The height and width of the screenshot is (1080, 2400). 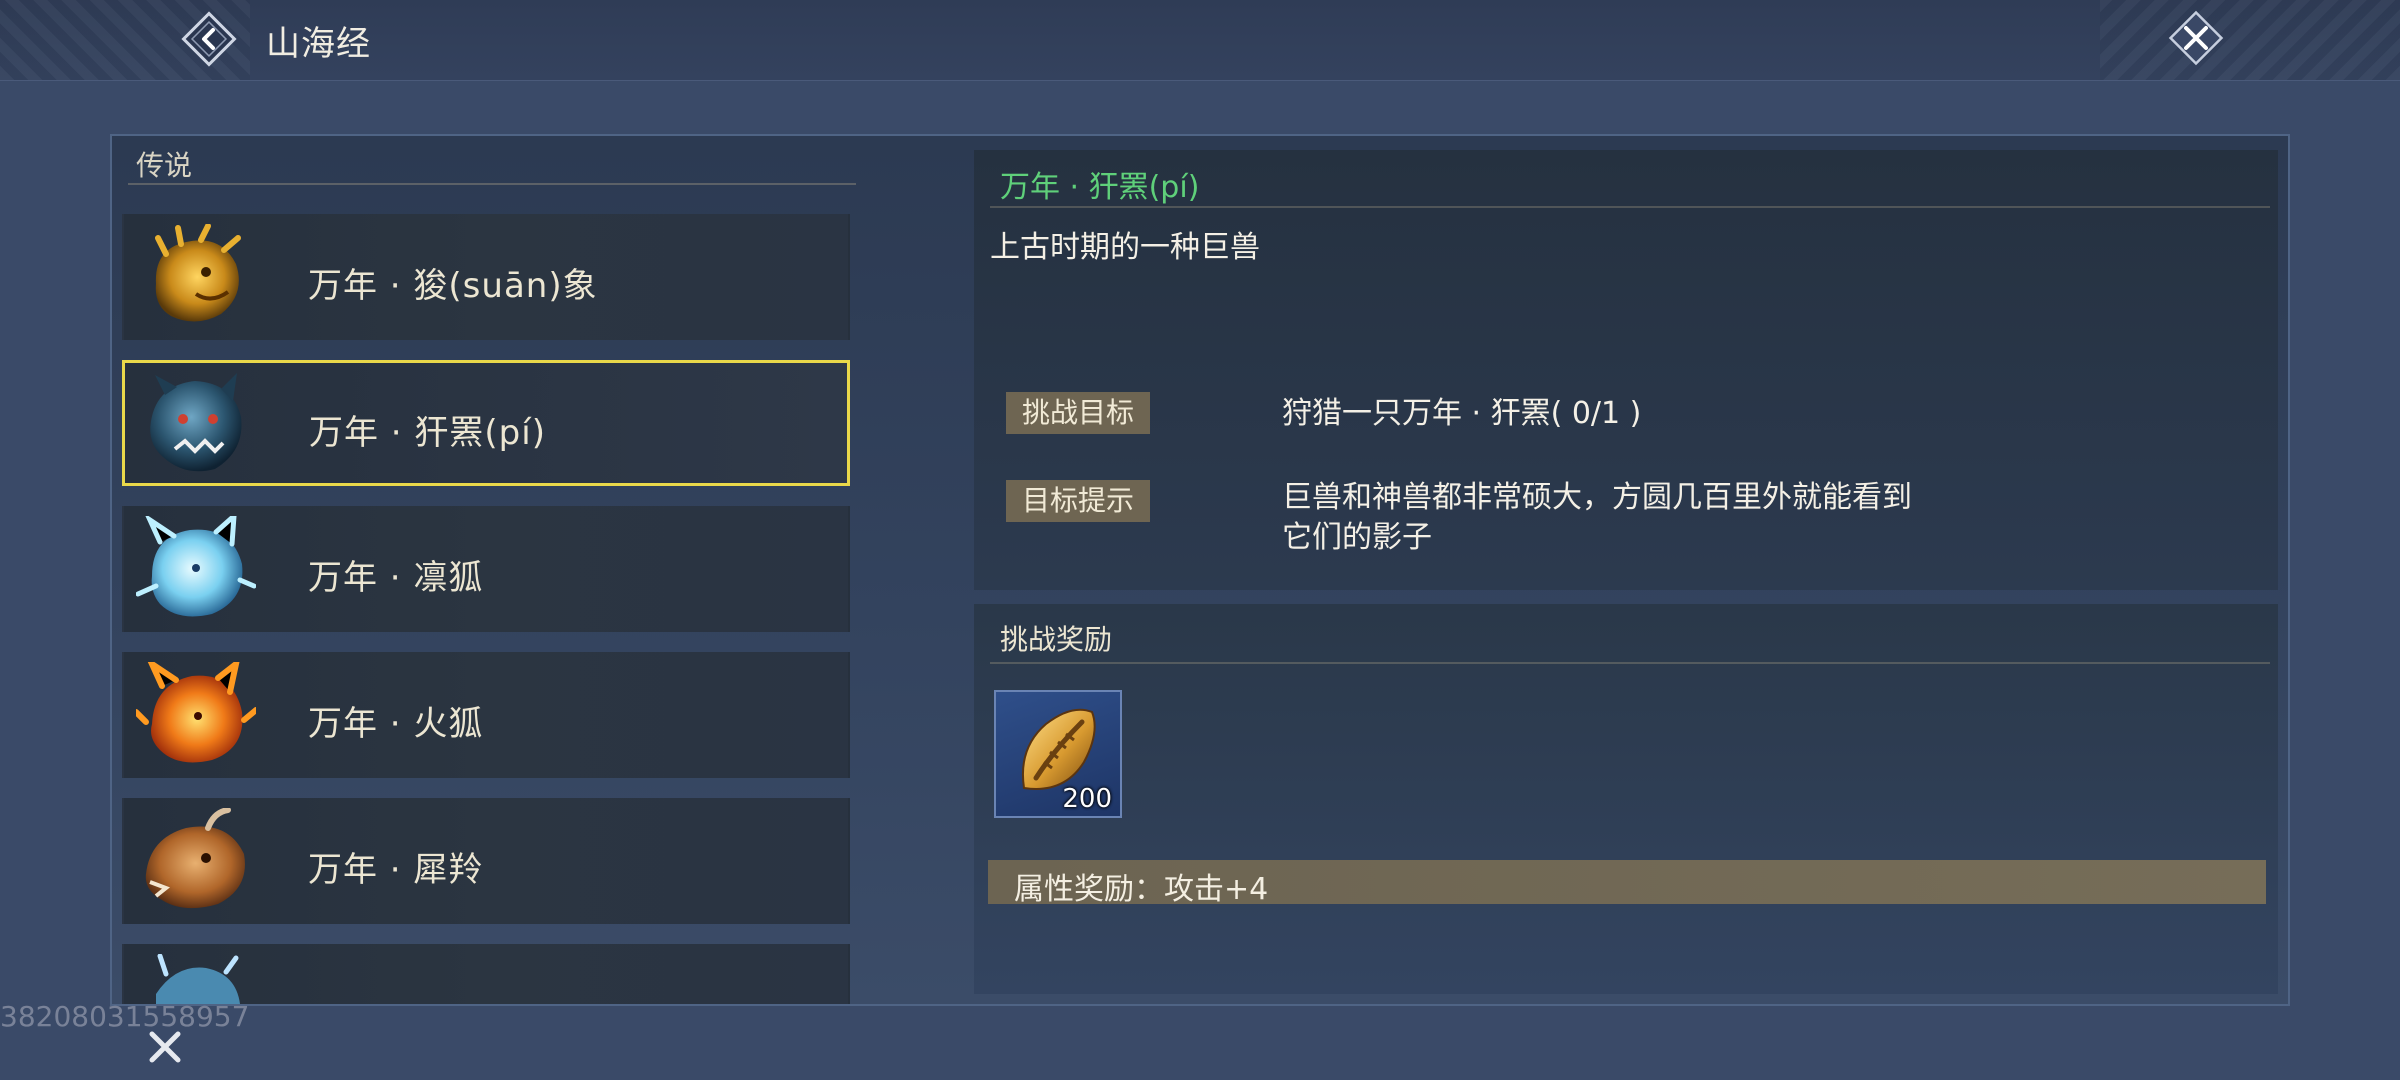 I want to click on rhino-antelope-icon, so click(x=195, y=858).